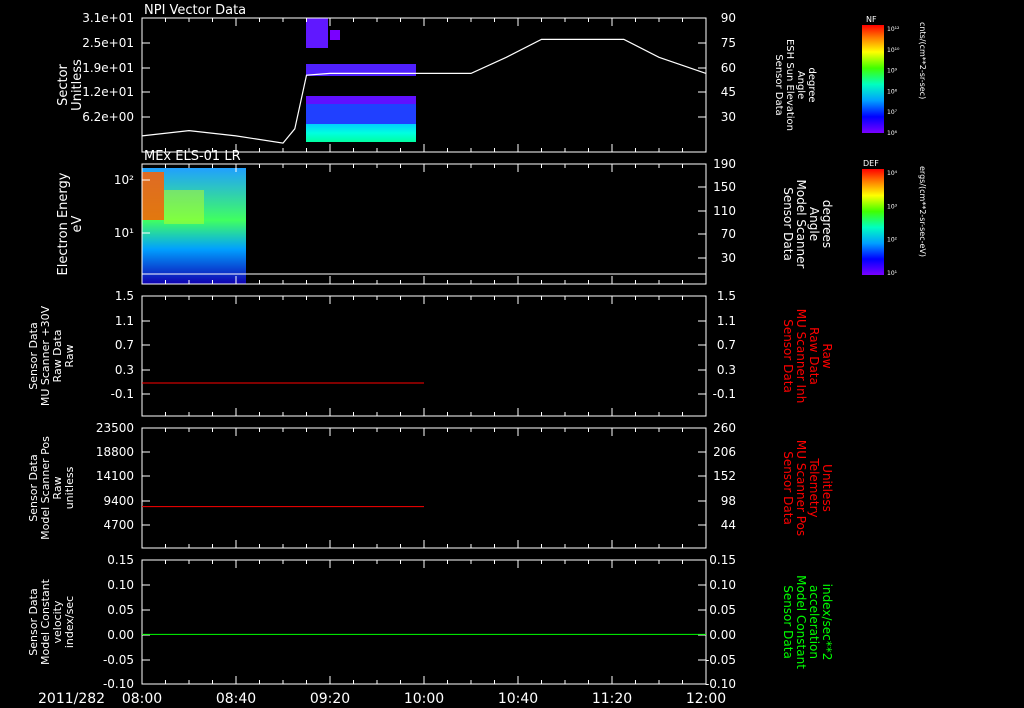 This screenshot has height=708, width=1024. I want to click on right-axis-label: index/sec**2, so click(827, 622).